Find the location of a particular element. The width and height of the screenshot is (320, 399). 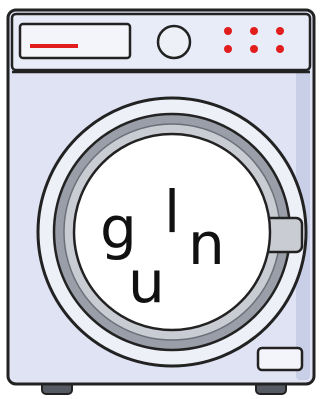

display-red-bar is located at coordinates (54, 46).